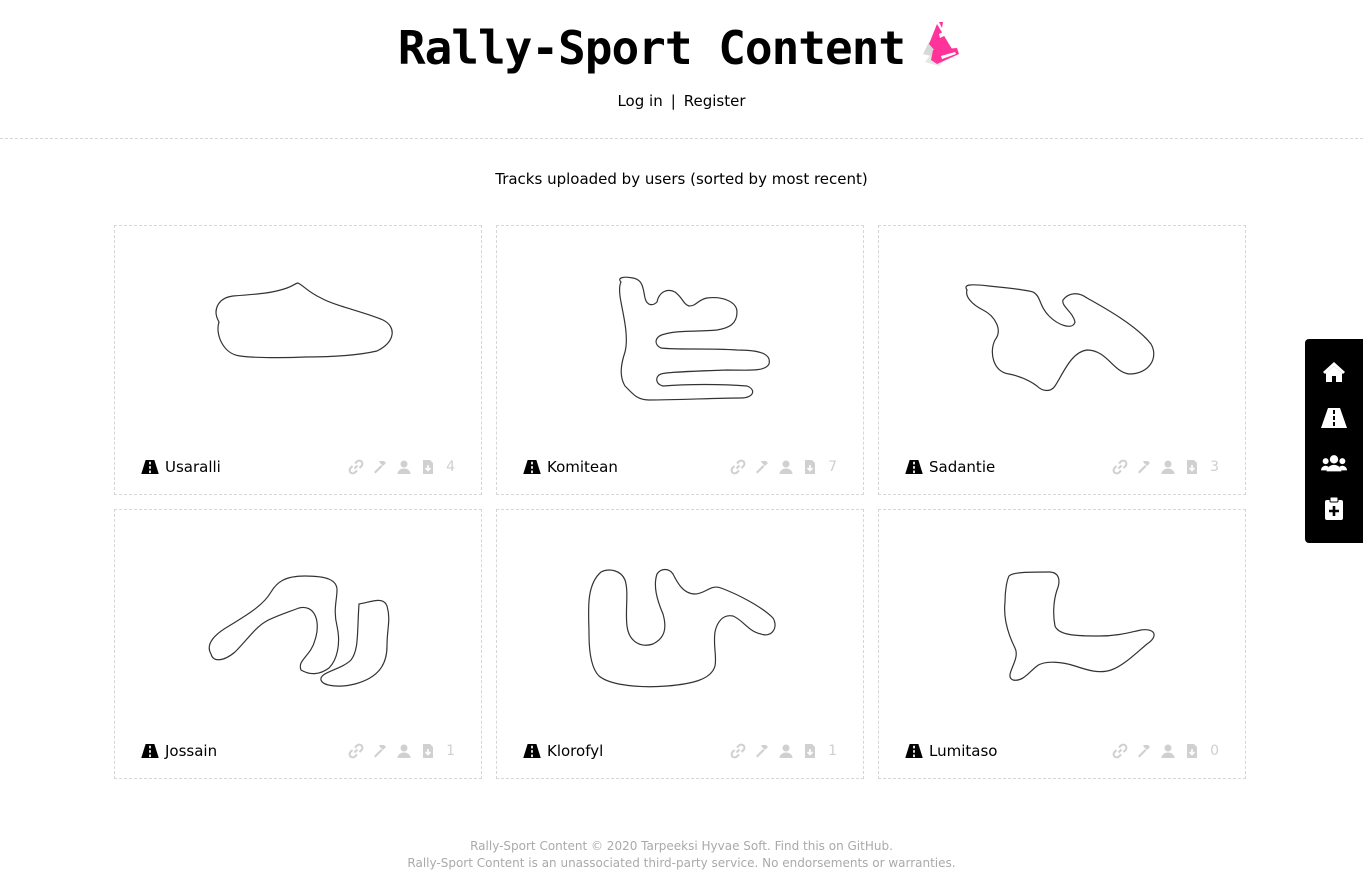 This screenshot has height=883, width=1363. I want to click on auth-links: Log in | Register, so click(681, 101).